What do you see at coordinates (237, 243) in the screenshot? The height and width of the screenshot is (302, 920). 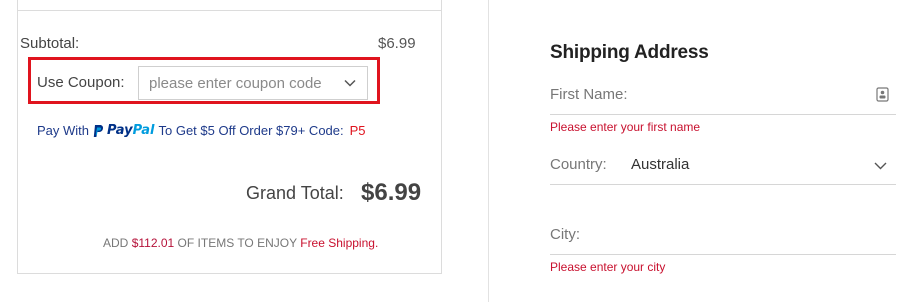 I see `free-shipping-middle: OF ITEMS TO ENJOY` at bounding box center [237, 243].